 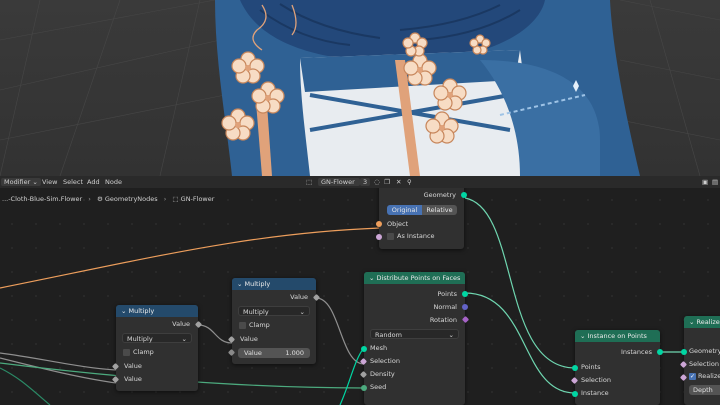 I want to click on mode-relative-button: Relative, so click(x=439, y=210).